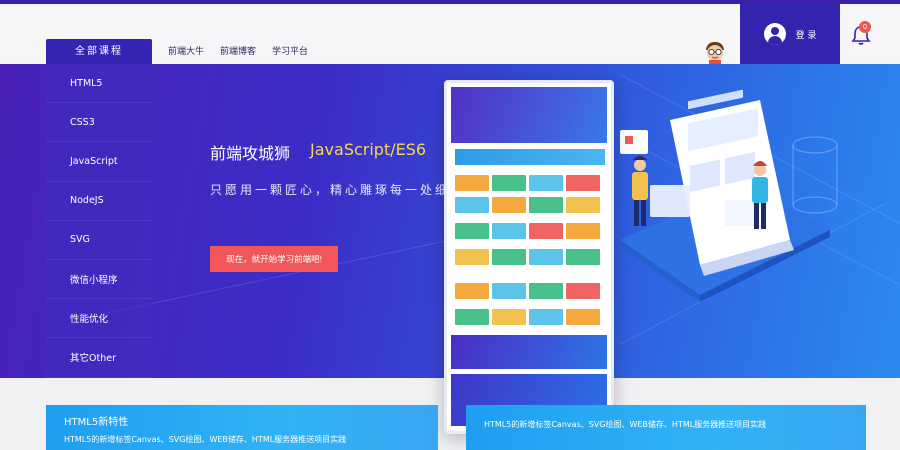 Image resolution: width=900 pixels, height=450 pixels. I want to click on notification-badge: 0, so click(865, 27).